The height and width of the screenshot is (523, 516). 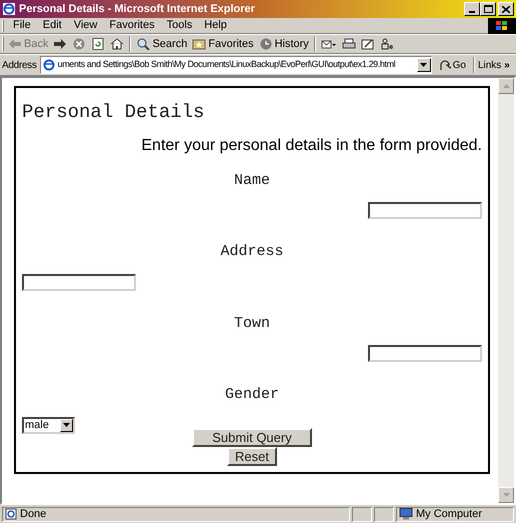 What do you see at coordinates (9, 9) in the screenshot?
I see `browser-logo-icon` at bounding box center [9, 9].